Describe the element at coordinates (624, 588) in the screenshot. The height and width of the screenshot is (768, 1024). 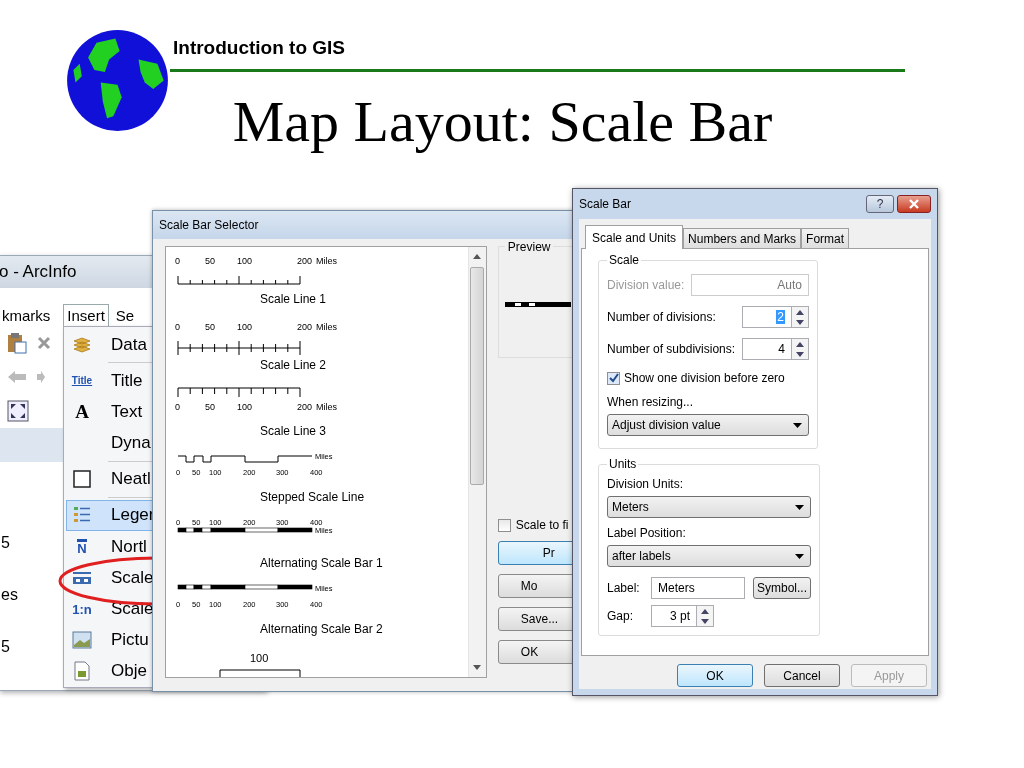
I see `field-label: Label:` at that location.